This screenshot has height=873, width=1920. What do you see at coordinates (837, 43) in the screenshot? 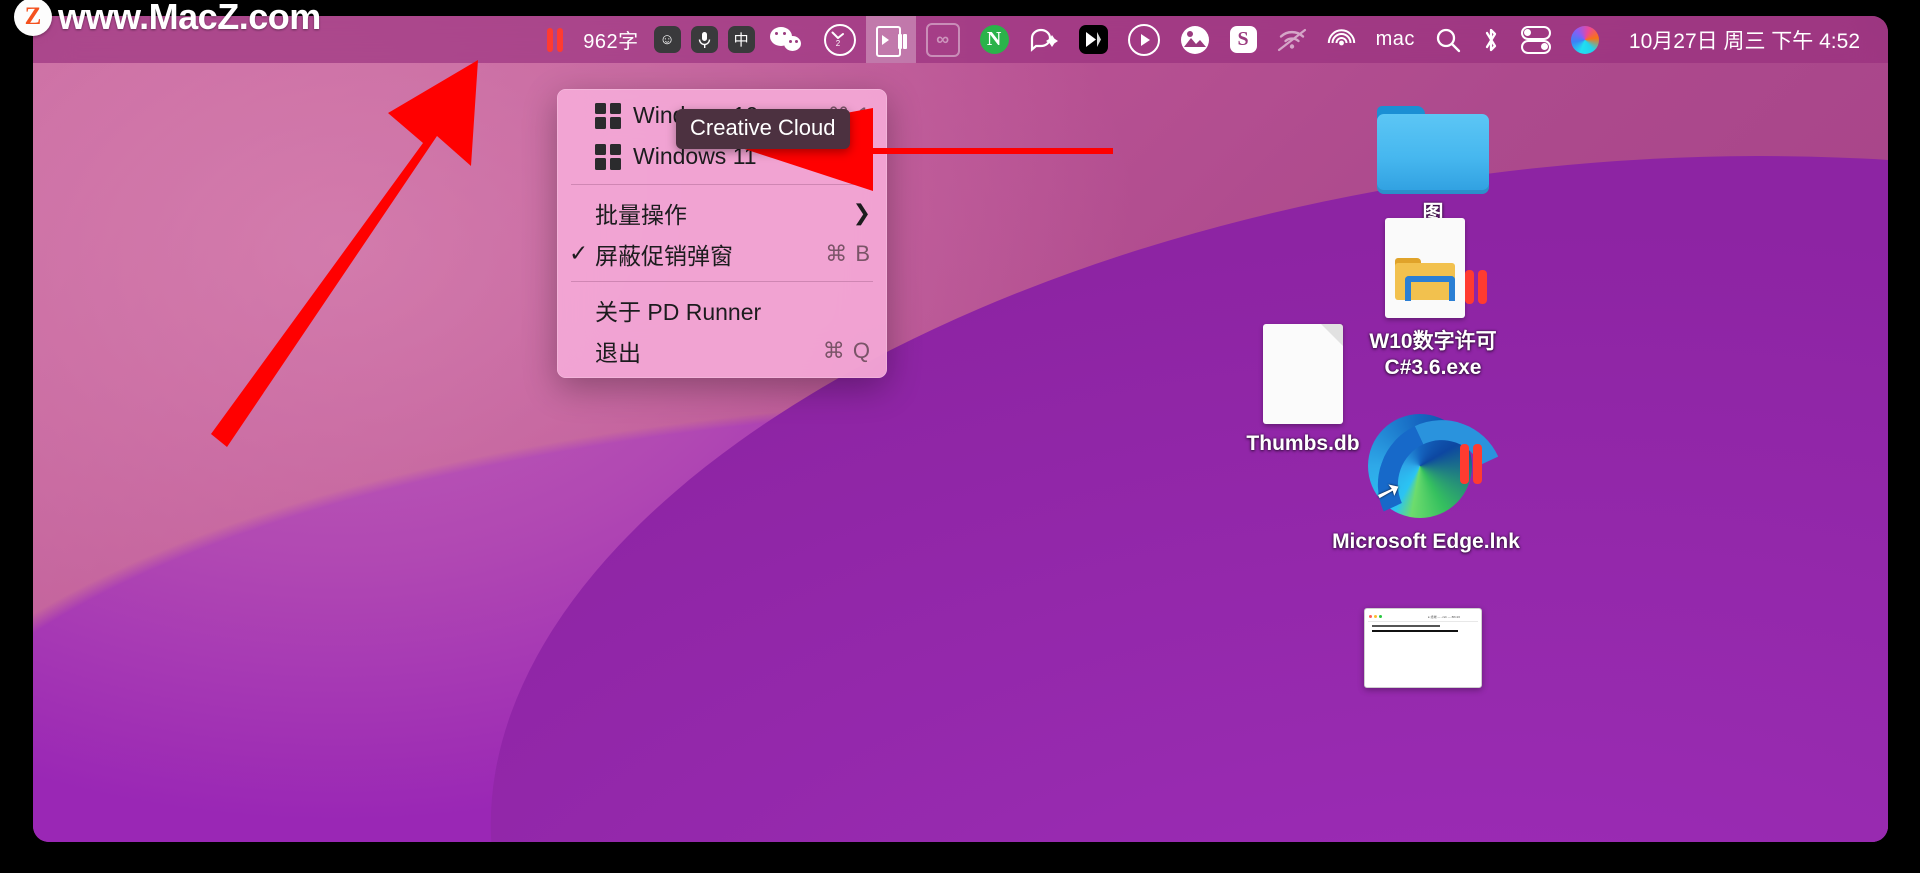
I see `svg-text: 2` at bounding box center [837, 43].